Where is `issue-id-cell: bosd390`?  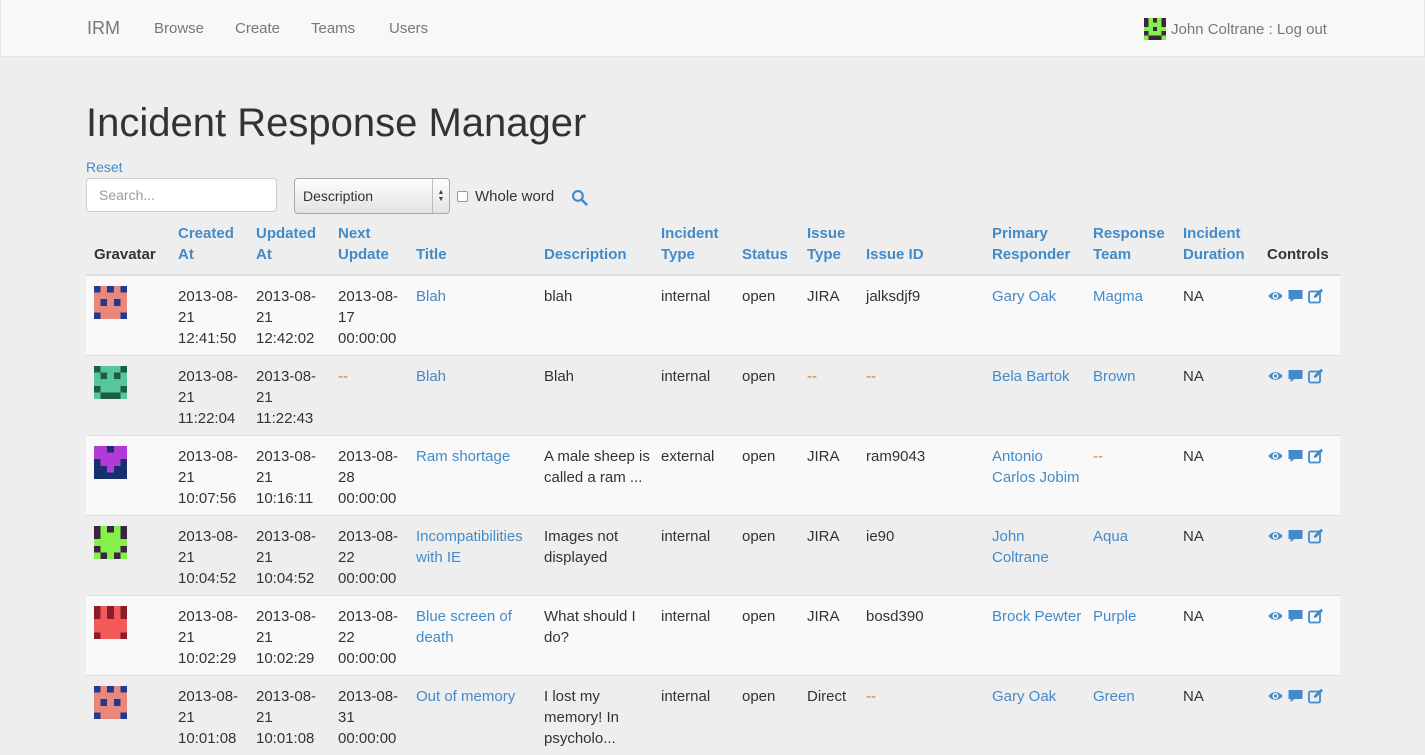 issue-id-cell: bosd390 is located at coordinates (921, 634).